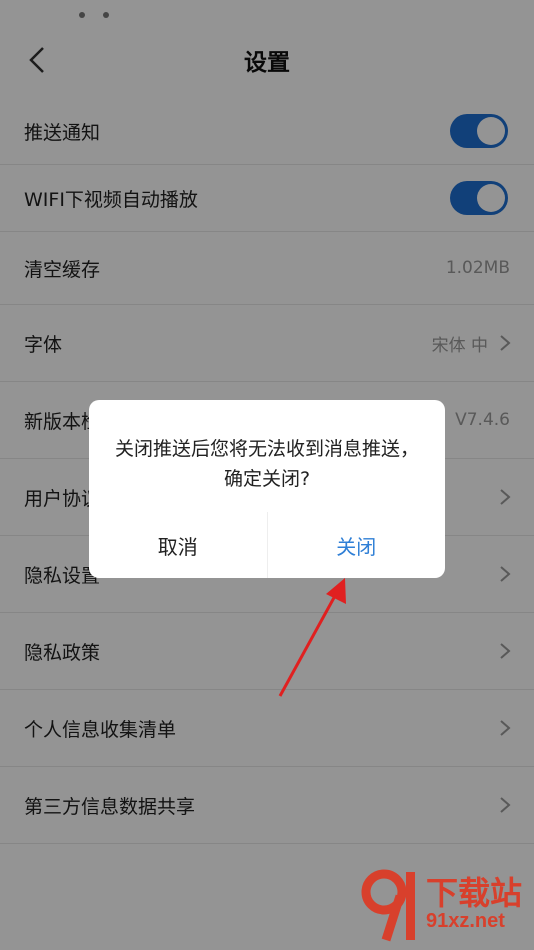 The width and height of the screenshot is (534, 950). What do you see at coordinates (465, 921) in the screenshot?
I see `watermark-url: 91xz.net` at bounding box center [465, 921].